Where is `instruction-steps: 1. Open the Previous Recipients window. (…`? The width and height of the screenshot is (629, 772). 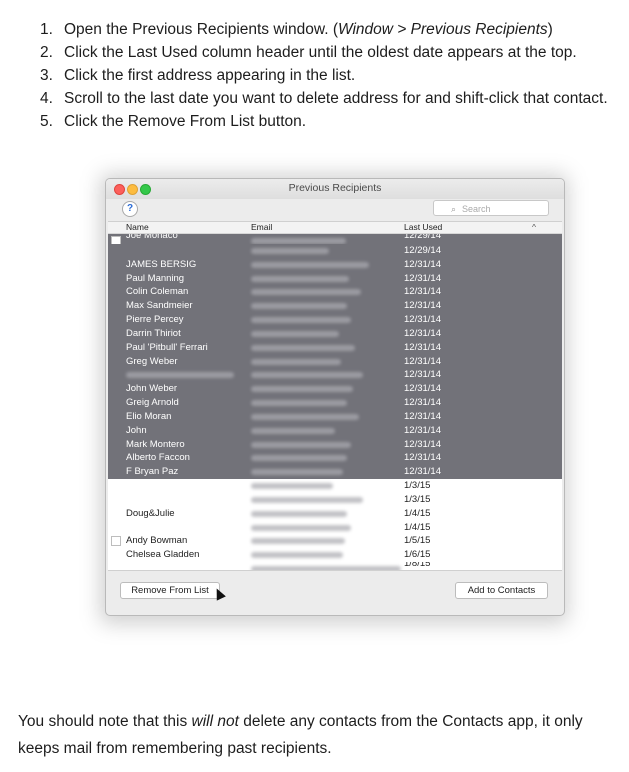 instruction-steps: 1. Open the Previous Recipients window. (… is located at coordinates (318, 75).